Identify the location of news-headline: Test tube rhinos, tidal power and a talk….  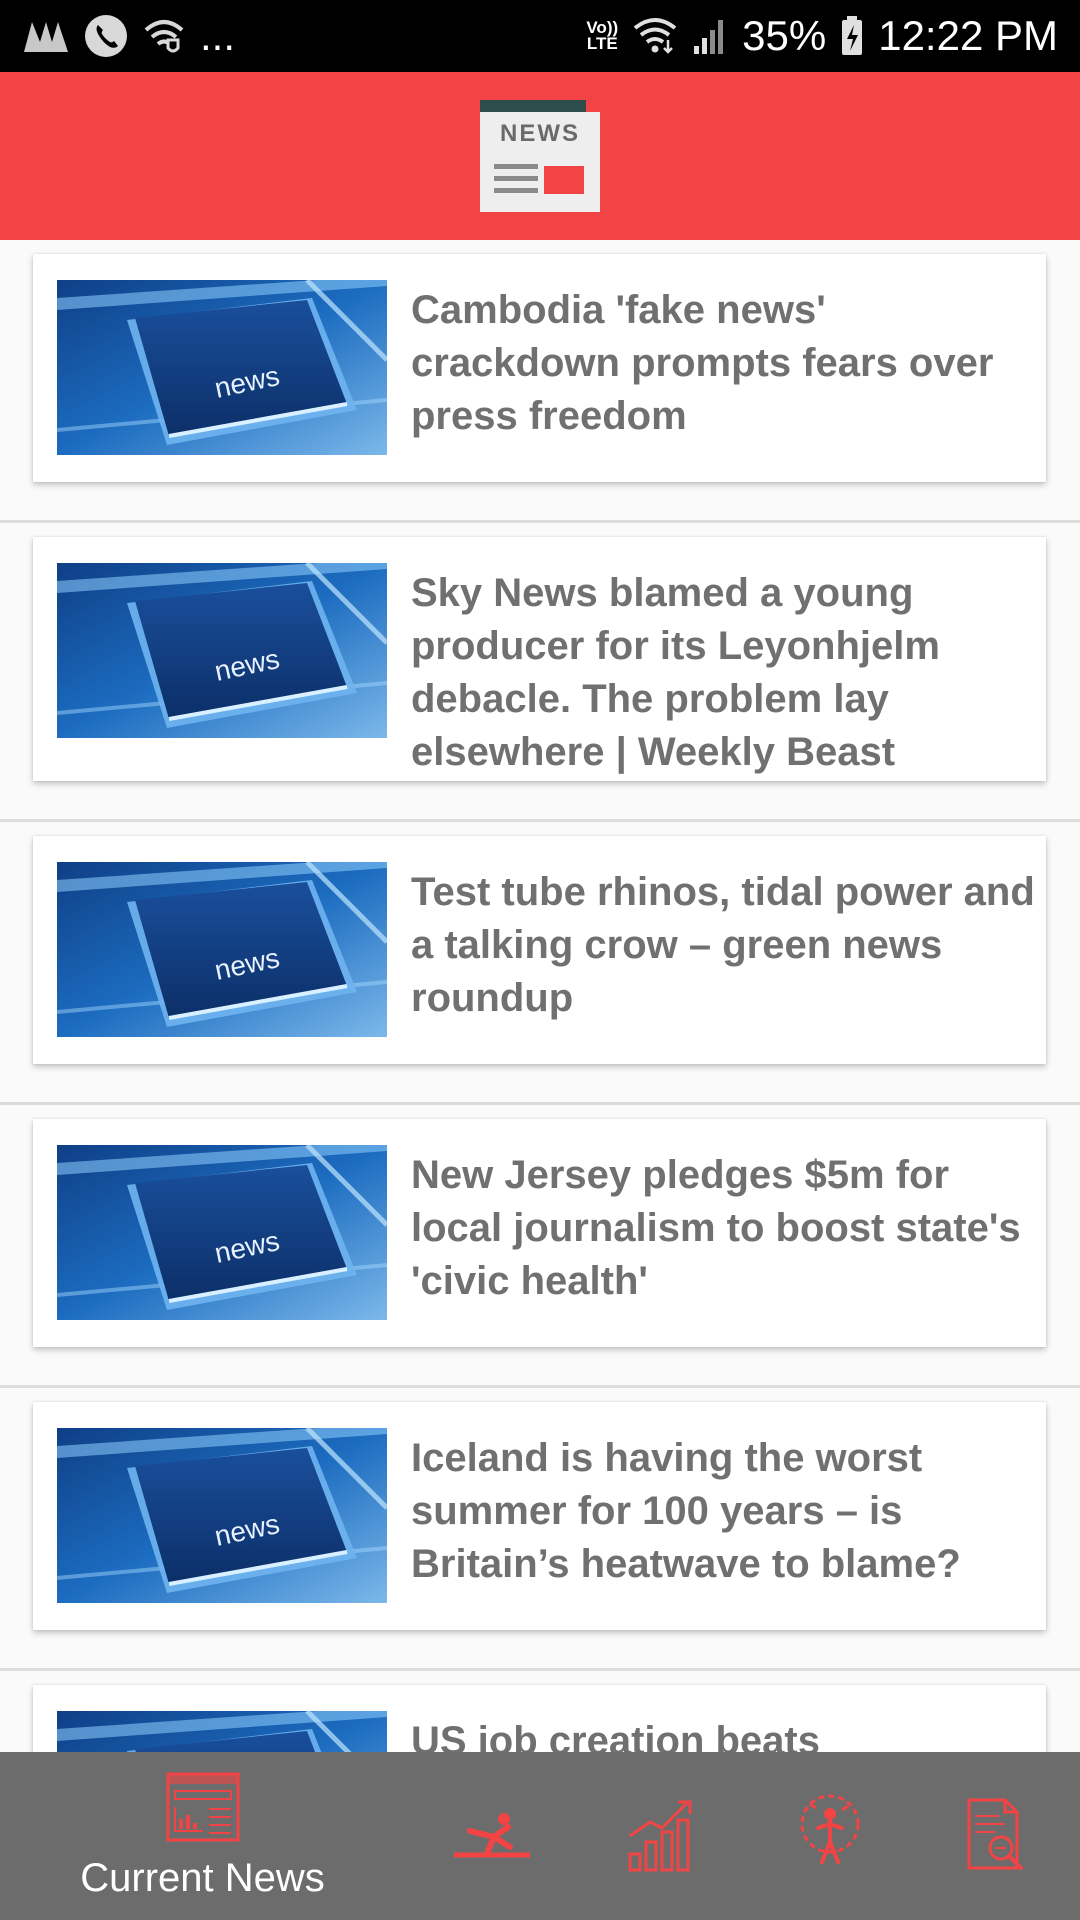
(723, 945).